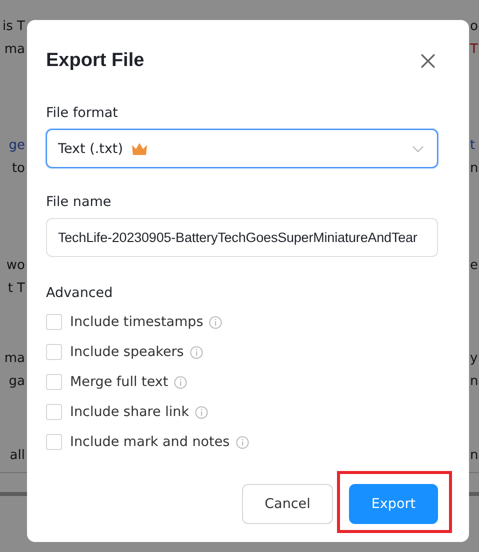  Describe the element at coordinates (242, 237) in the screenshot. I see `file-name-field: TechLife-20230905-BatteryTechGoesSuperMiniatureAndTear` at that location.